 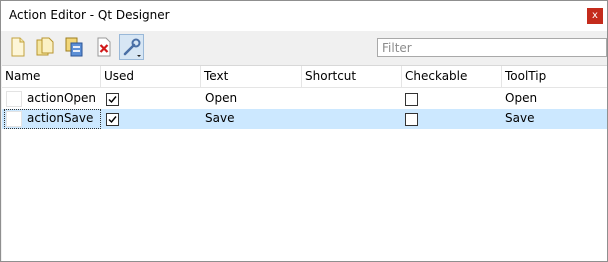 What do you see at coordinates (304, 119) in the screenshot?
I see `table-row: actionSave Save Save` at bounding box center [304, 119].